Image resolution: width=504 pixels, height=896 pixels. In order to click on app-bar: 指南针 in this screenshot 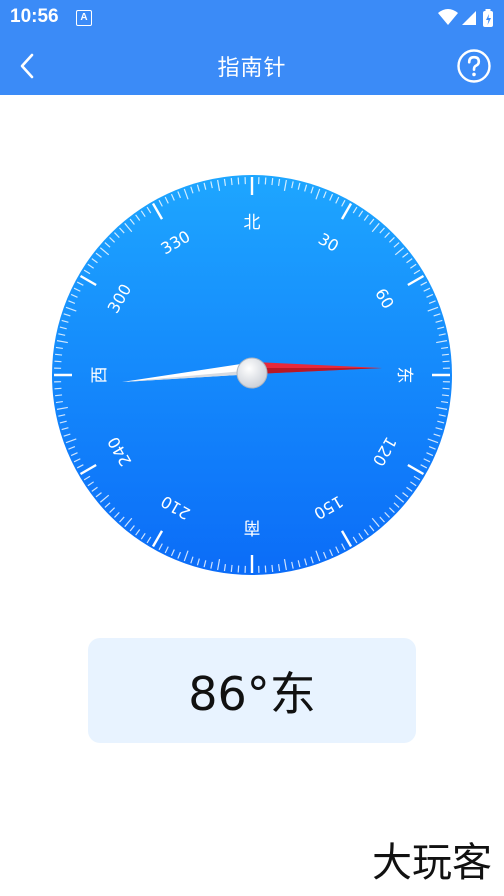, I will do `click(252, 65)`.